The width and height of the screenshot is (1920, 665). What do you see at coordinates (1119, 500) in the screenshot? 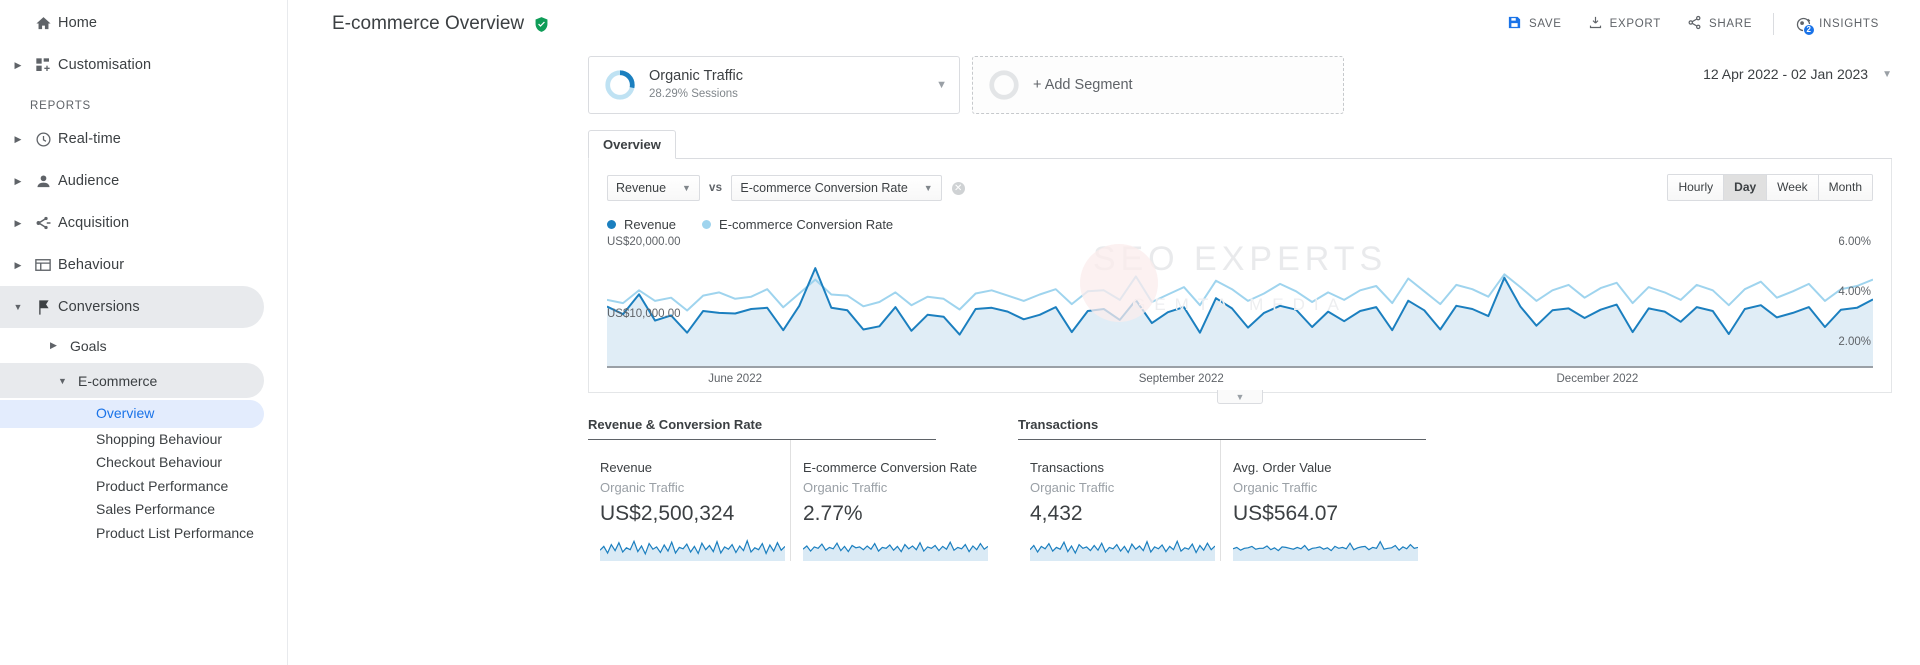
I see `metric-card-transactions: Transactions Organic Traffic 4,432` at bounding box center [1119, 500].